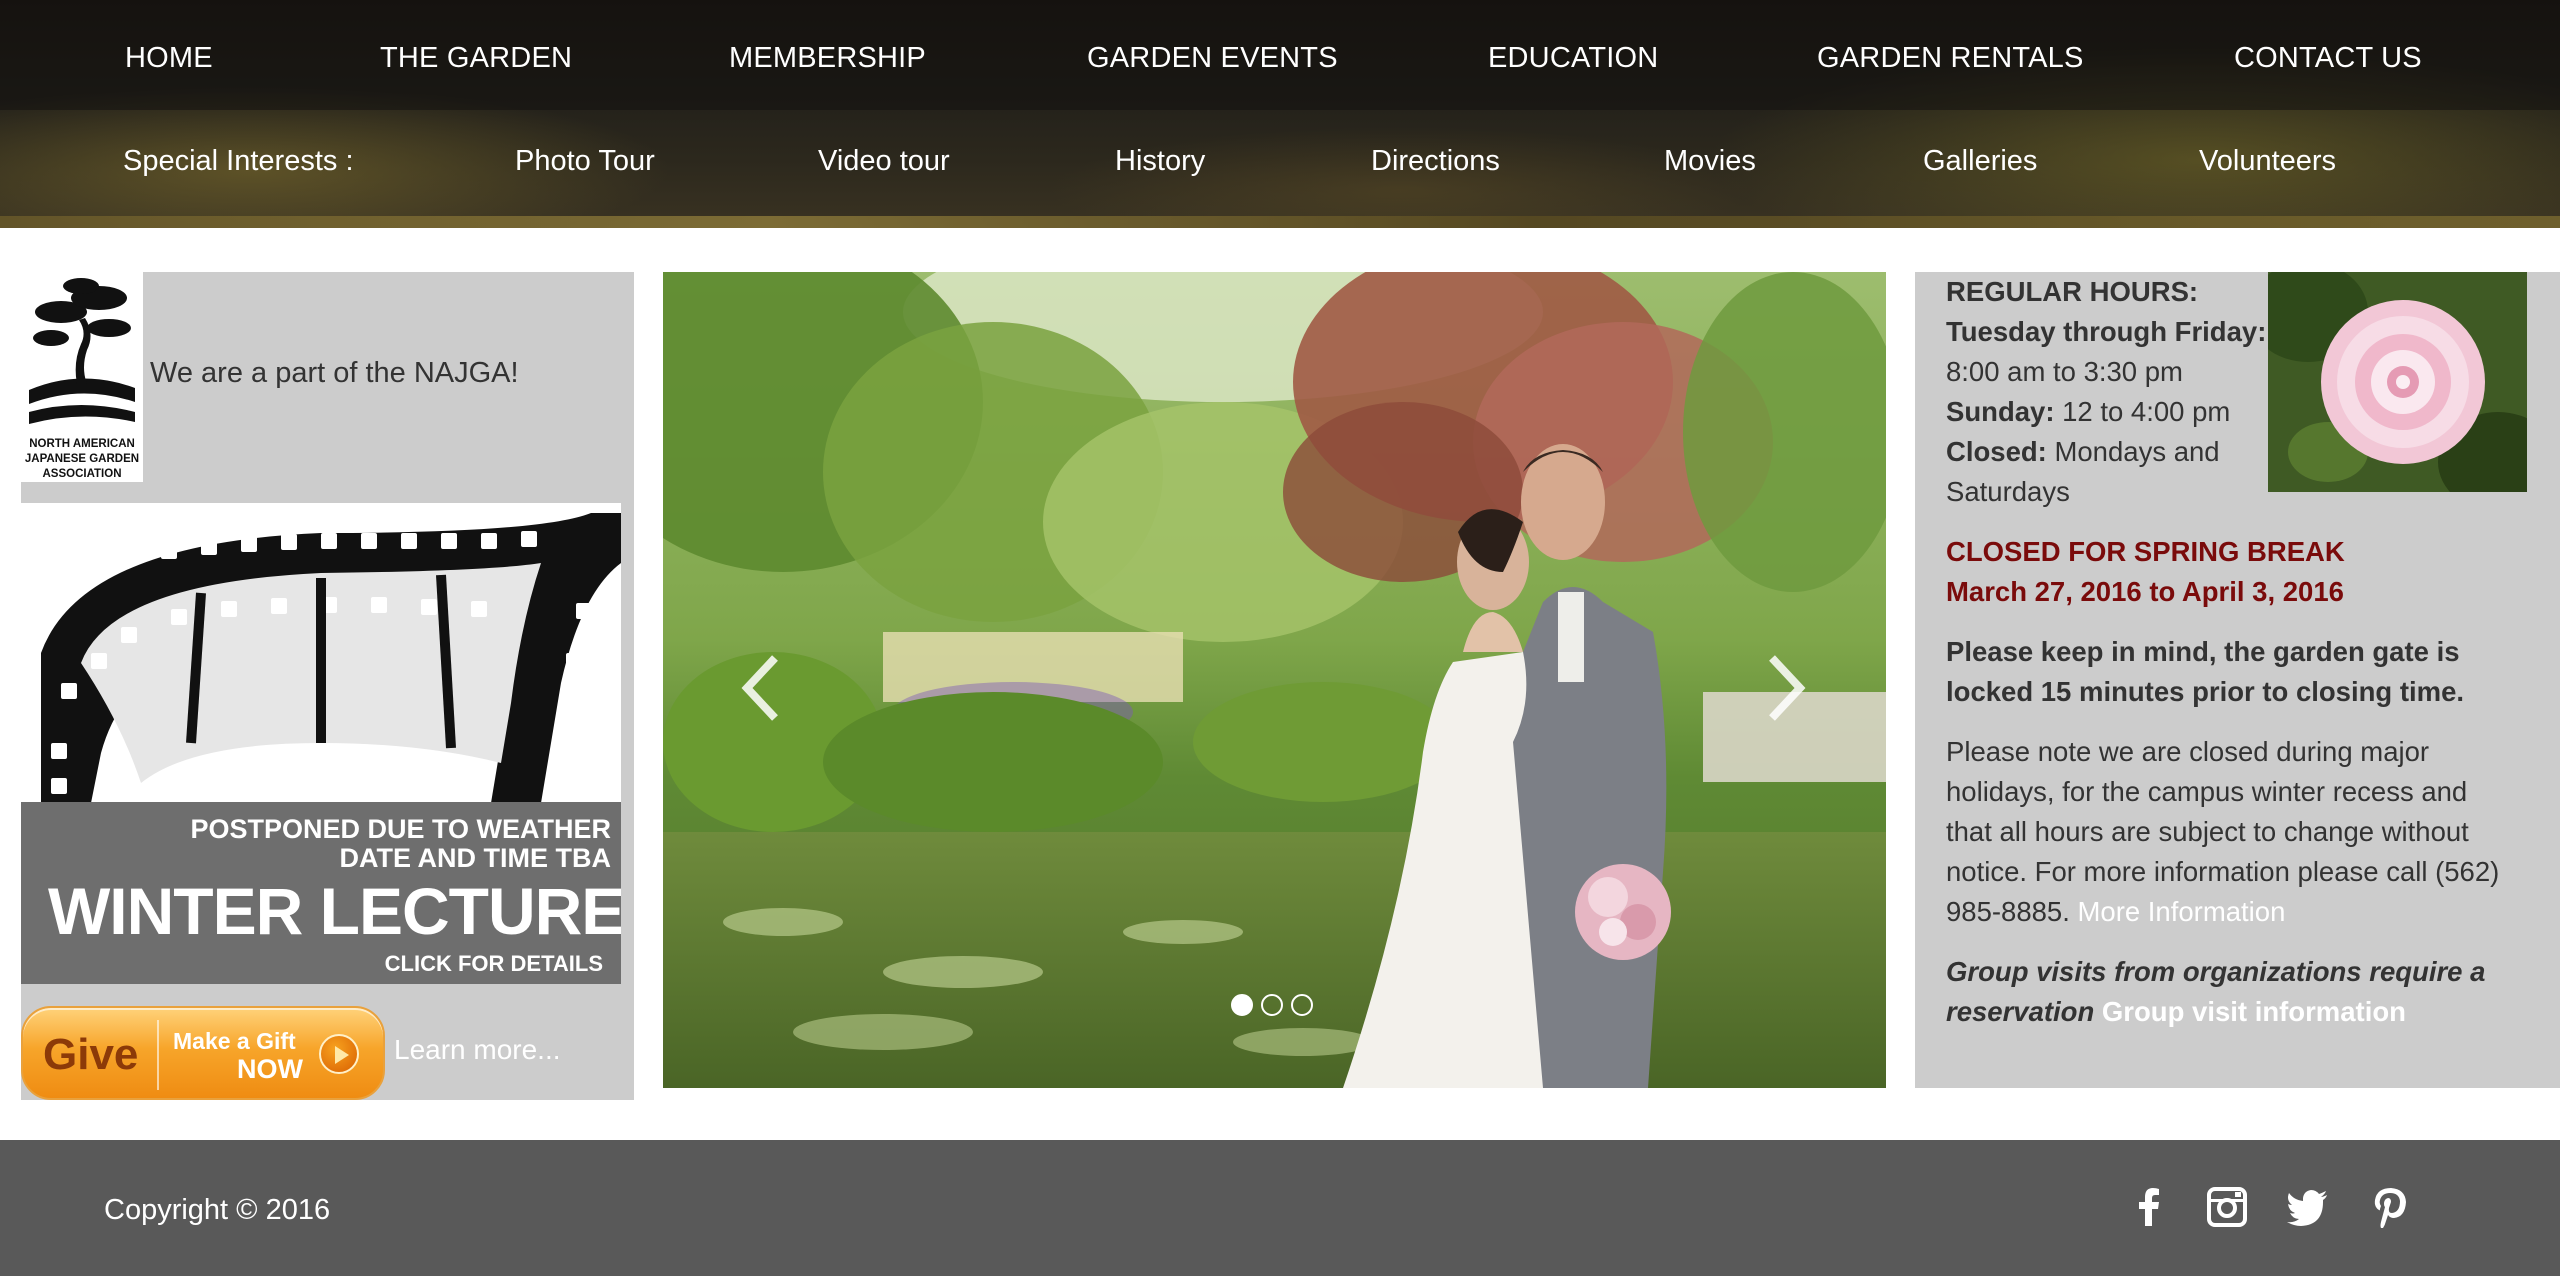  What do you see at coordinates (400, 829) in the screenshot?
I see `lecture-postponed-text: POSTPONED DUE TO WEATHER` at bounding box center [400, 829].